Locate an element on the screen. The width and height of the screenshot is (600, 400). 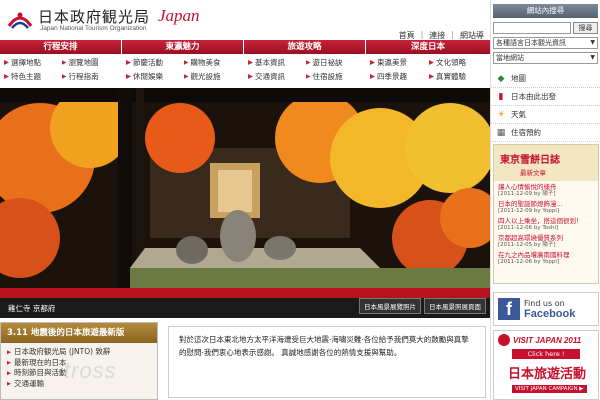
campaign-banner: 日本旅遊活動 VISIT JAPAN CAMPAIGN ▶ is located at coordinates (546, 378).